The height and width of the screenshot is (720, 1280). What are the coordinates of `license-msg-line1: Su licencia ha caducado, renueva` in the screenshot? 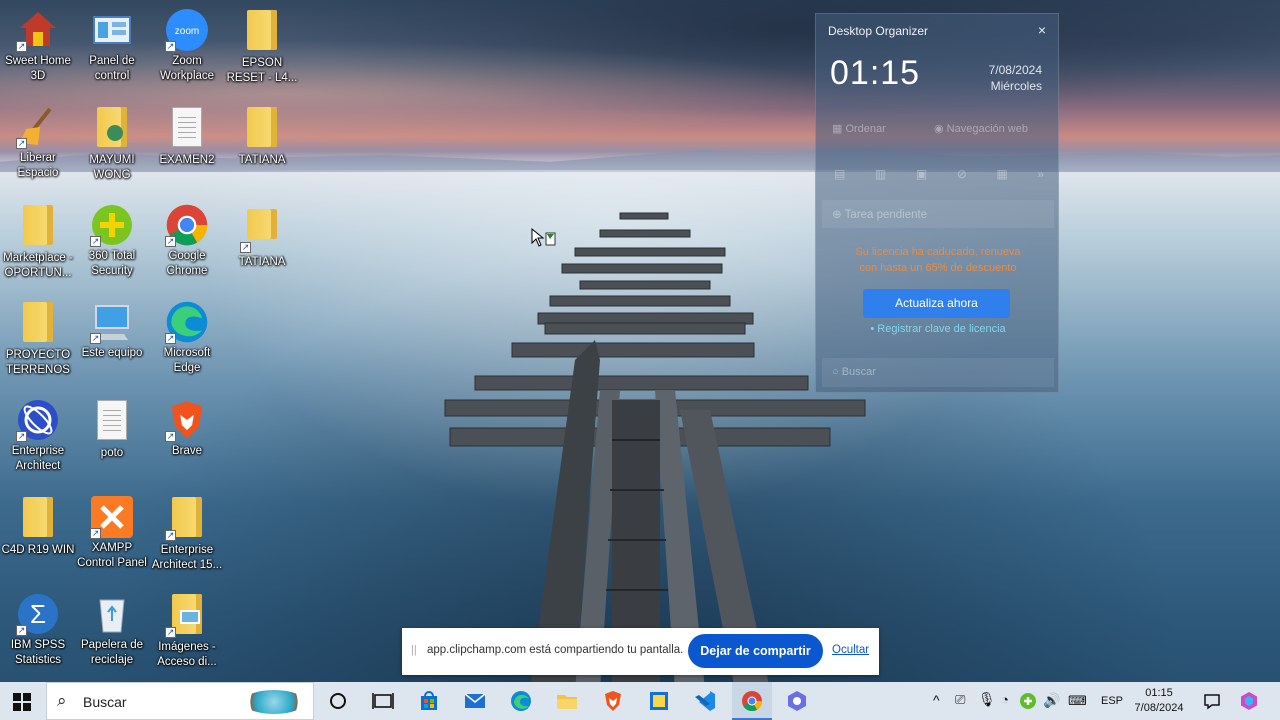 It's located at (938, 252).